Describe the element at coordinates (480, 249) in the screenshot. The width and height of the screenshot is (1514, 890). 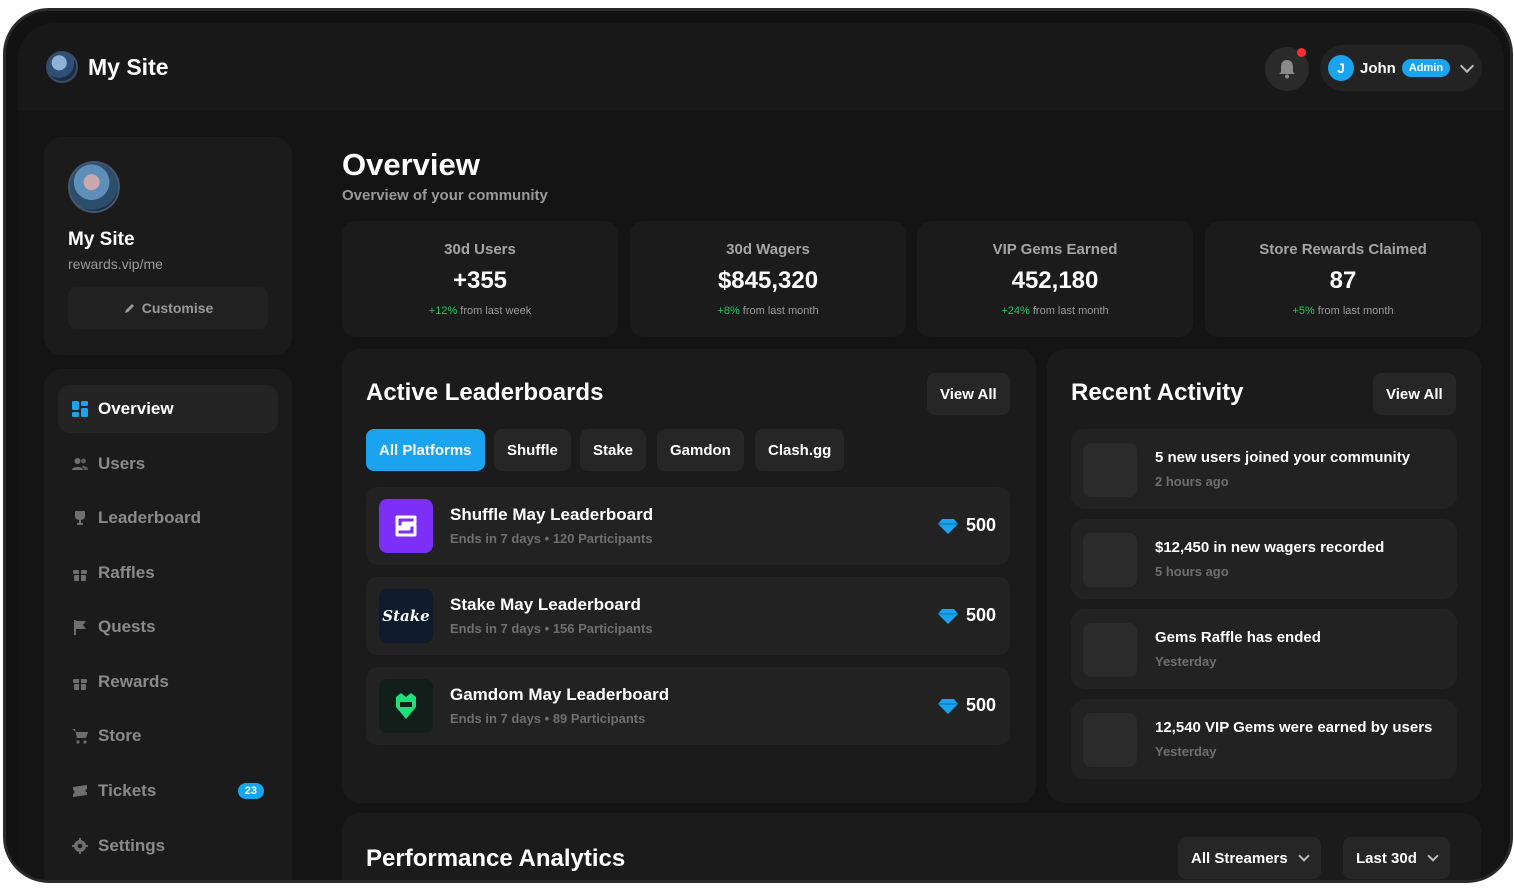
I see `stat-label: 30d Users` at that location.